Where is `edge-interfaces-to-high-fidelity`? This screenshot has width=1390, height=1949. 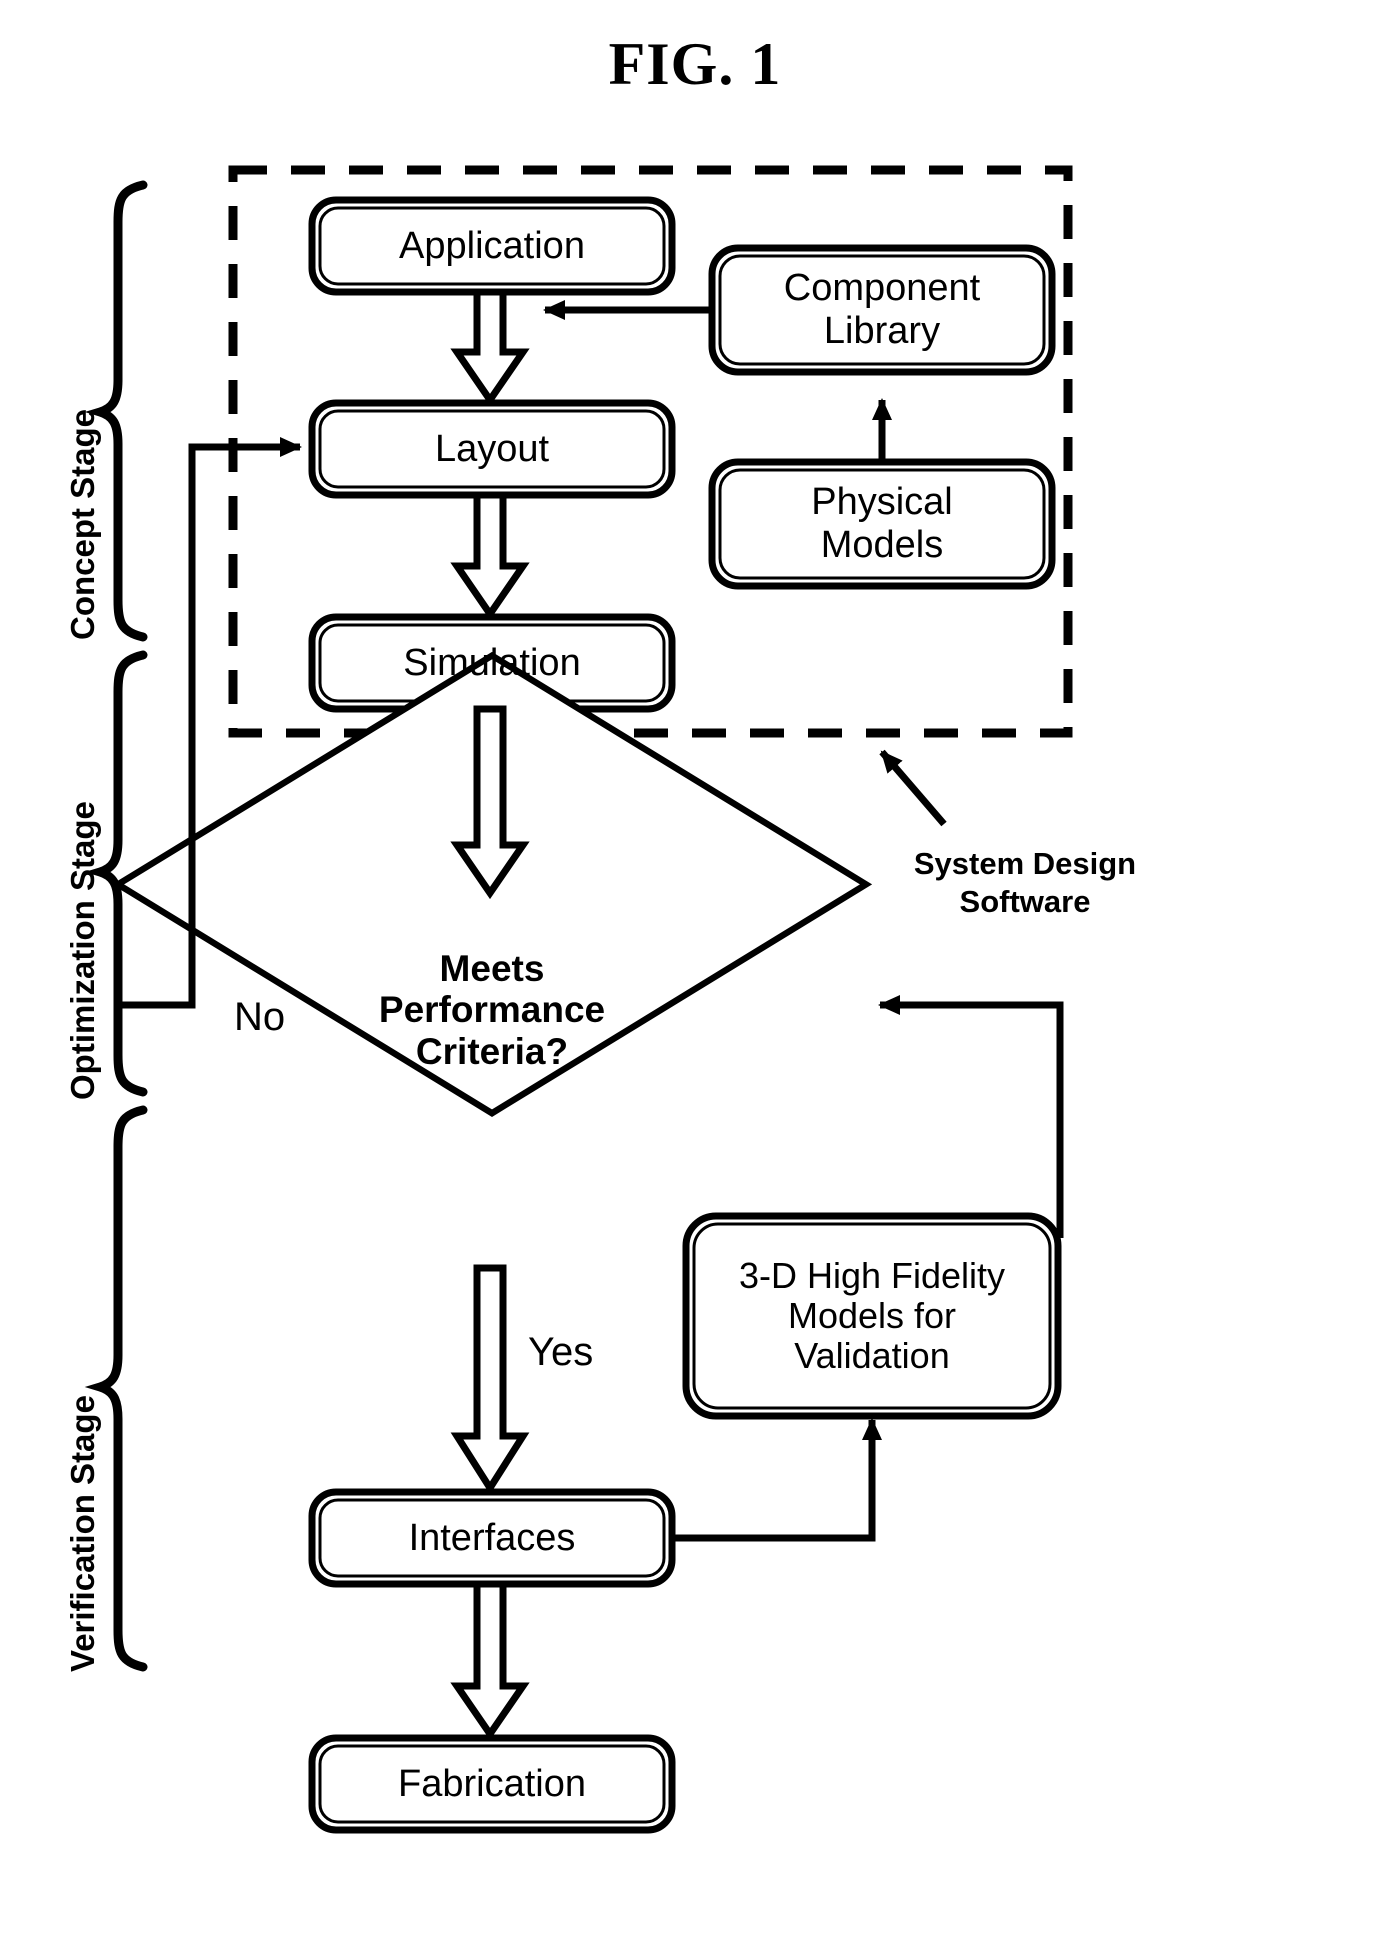
edge-interfaces-to-high-fidelity is located at coordinates (777, 1480).